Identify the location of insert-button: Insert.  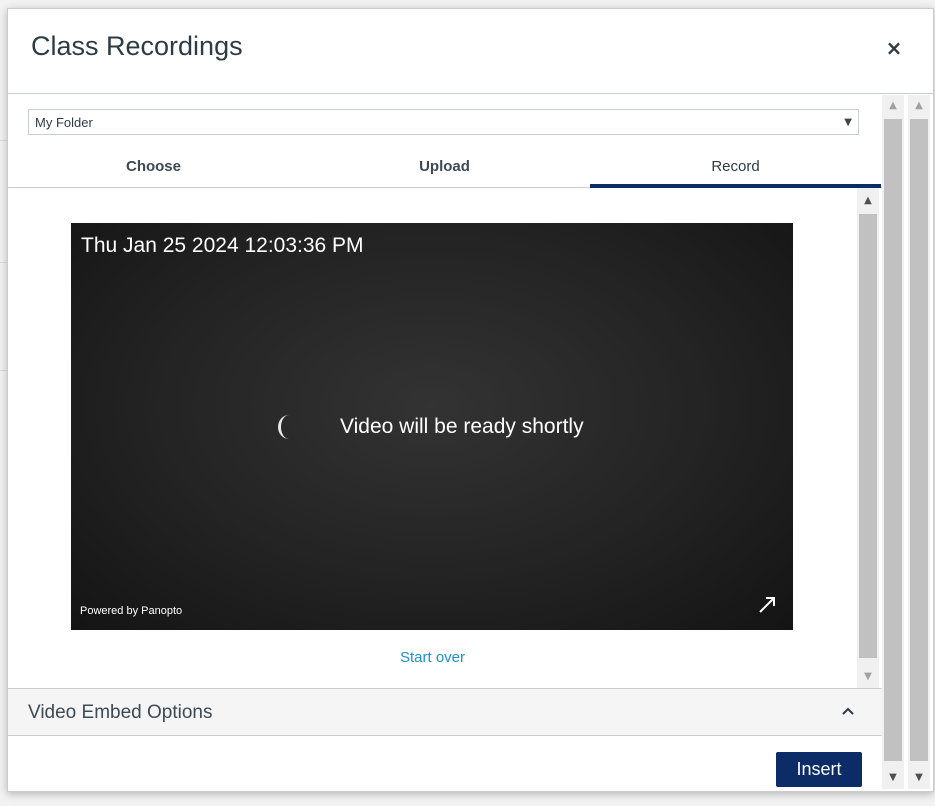
(819, 769).